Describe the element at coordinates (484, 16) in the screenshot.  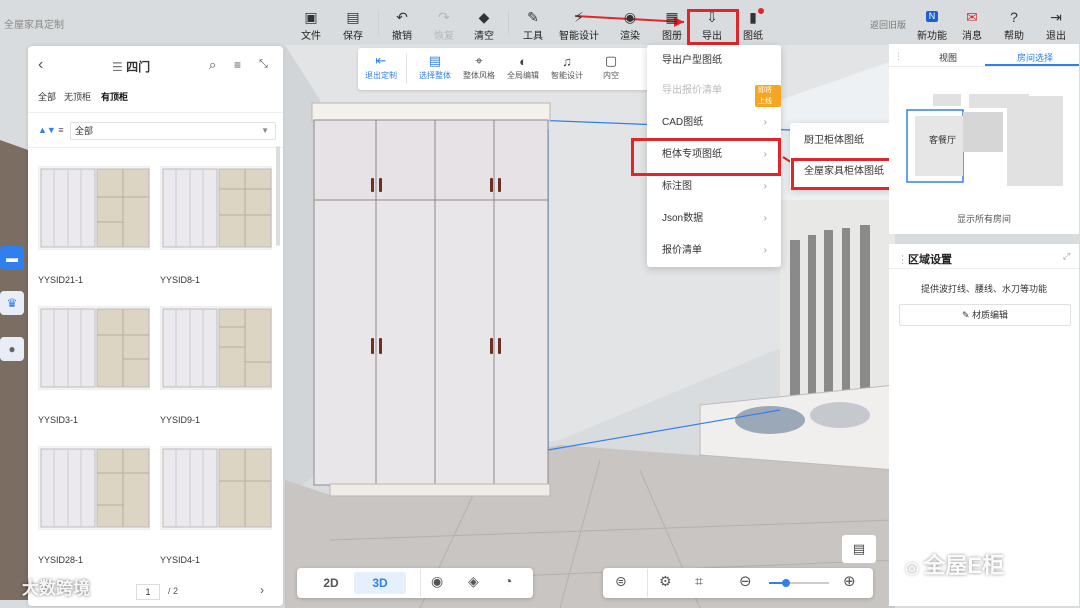
I see `eraser-icon: ◆` at that location.